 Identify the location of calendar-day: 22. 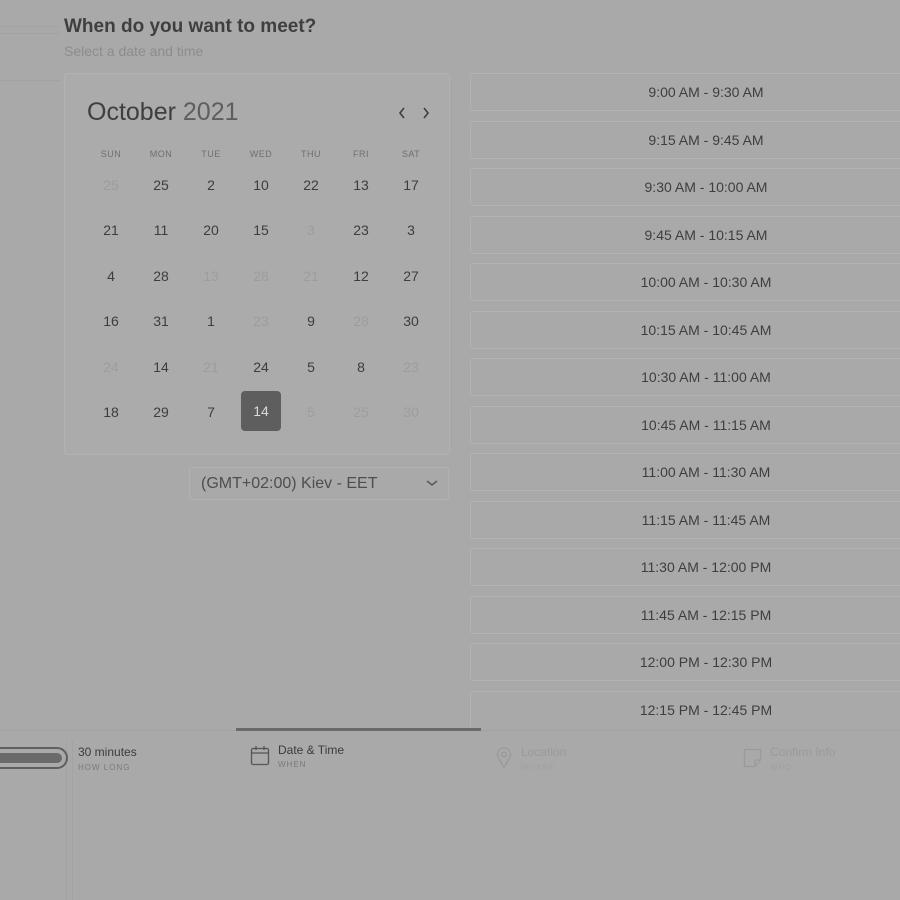
(311, 185).